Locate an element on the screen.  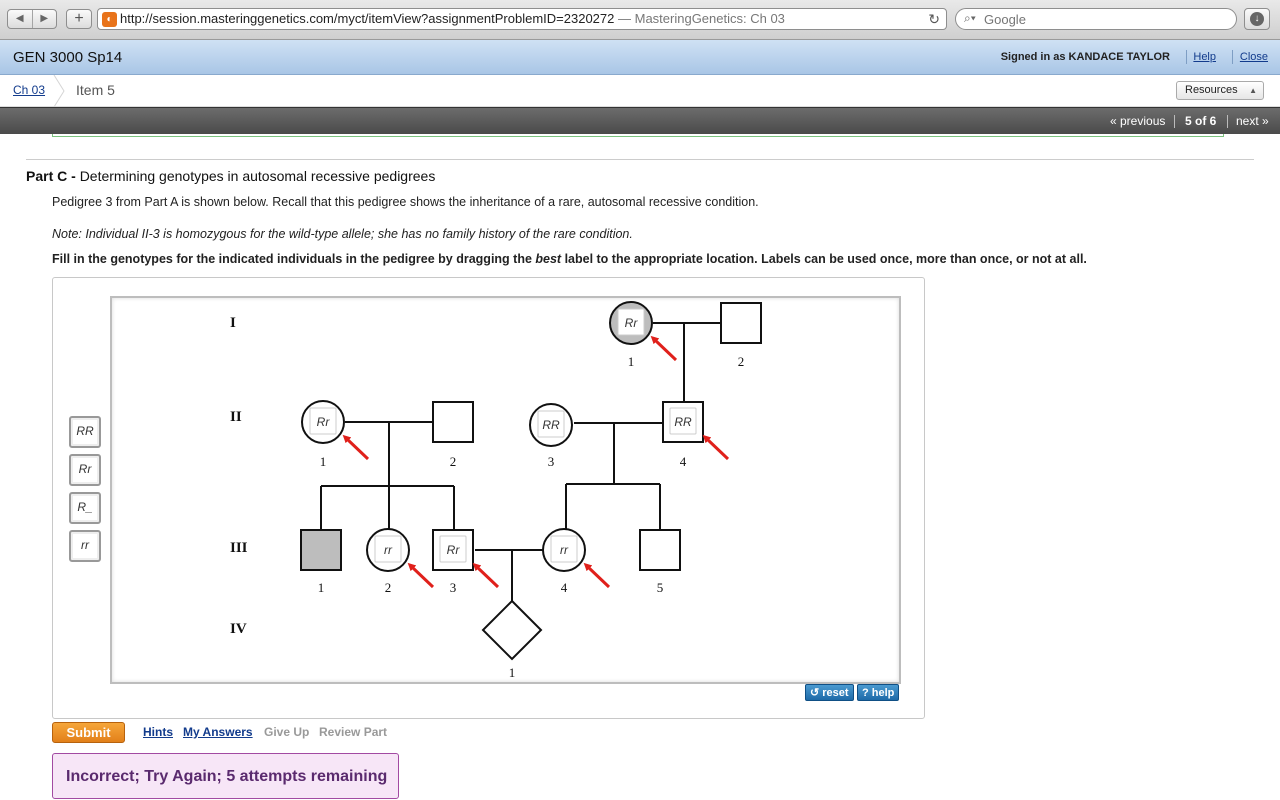
genotype-label-rr: rr is located at coordinates (85, 546).